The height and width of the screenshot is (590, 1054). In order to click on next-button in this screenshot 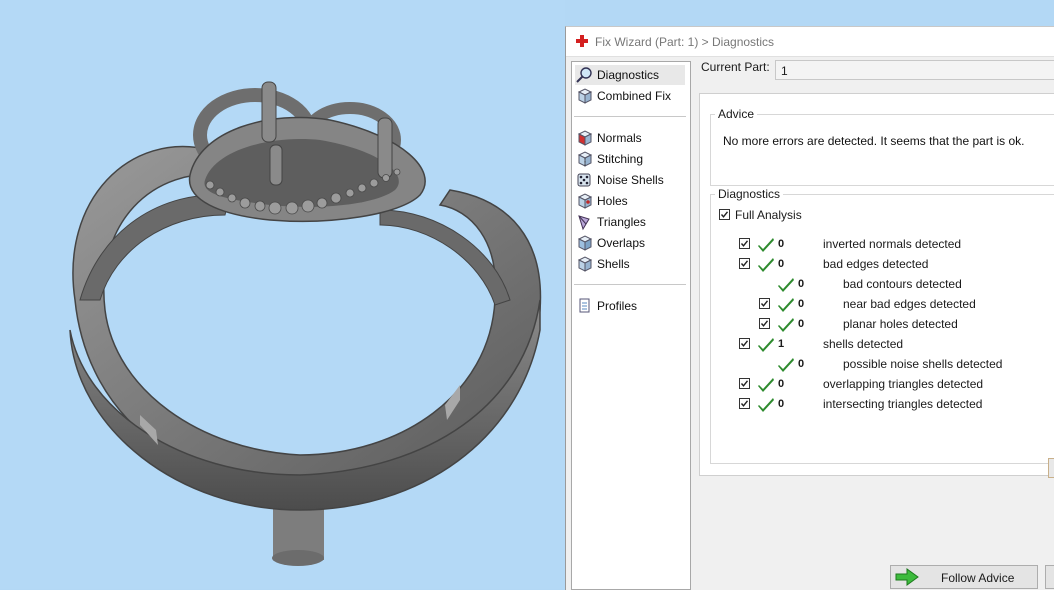, I will do `click(1049, 577)`.